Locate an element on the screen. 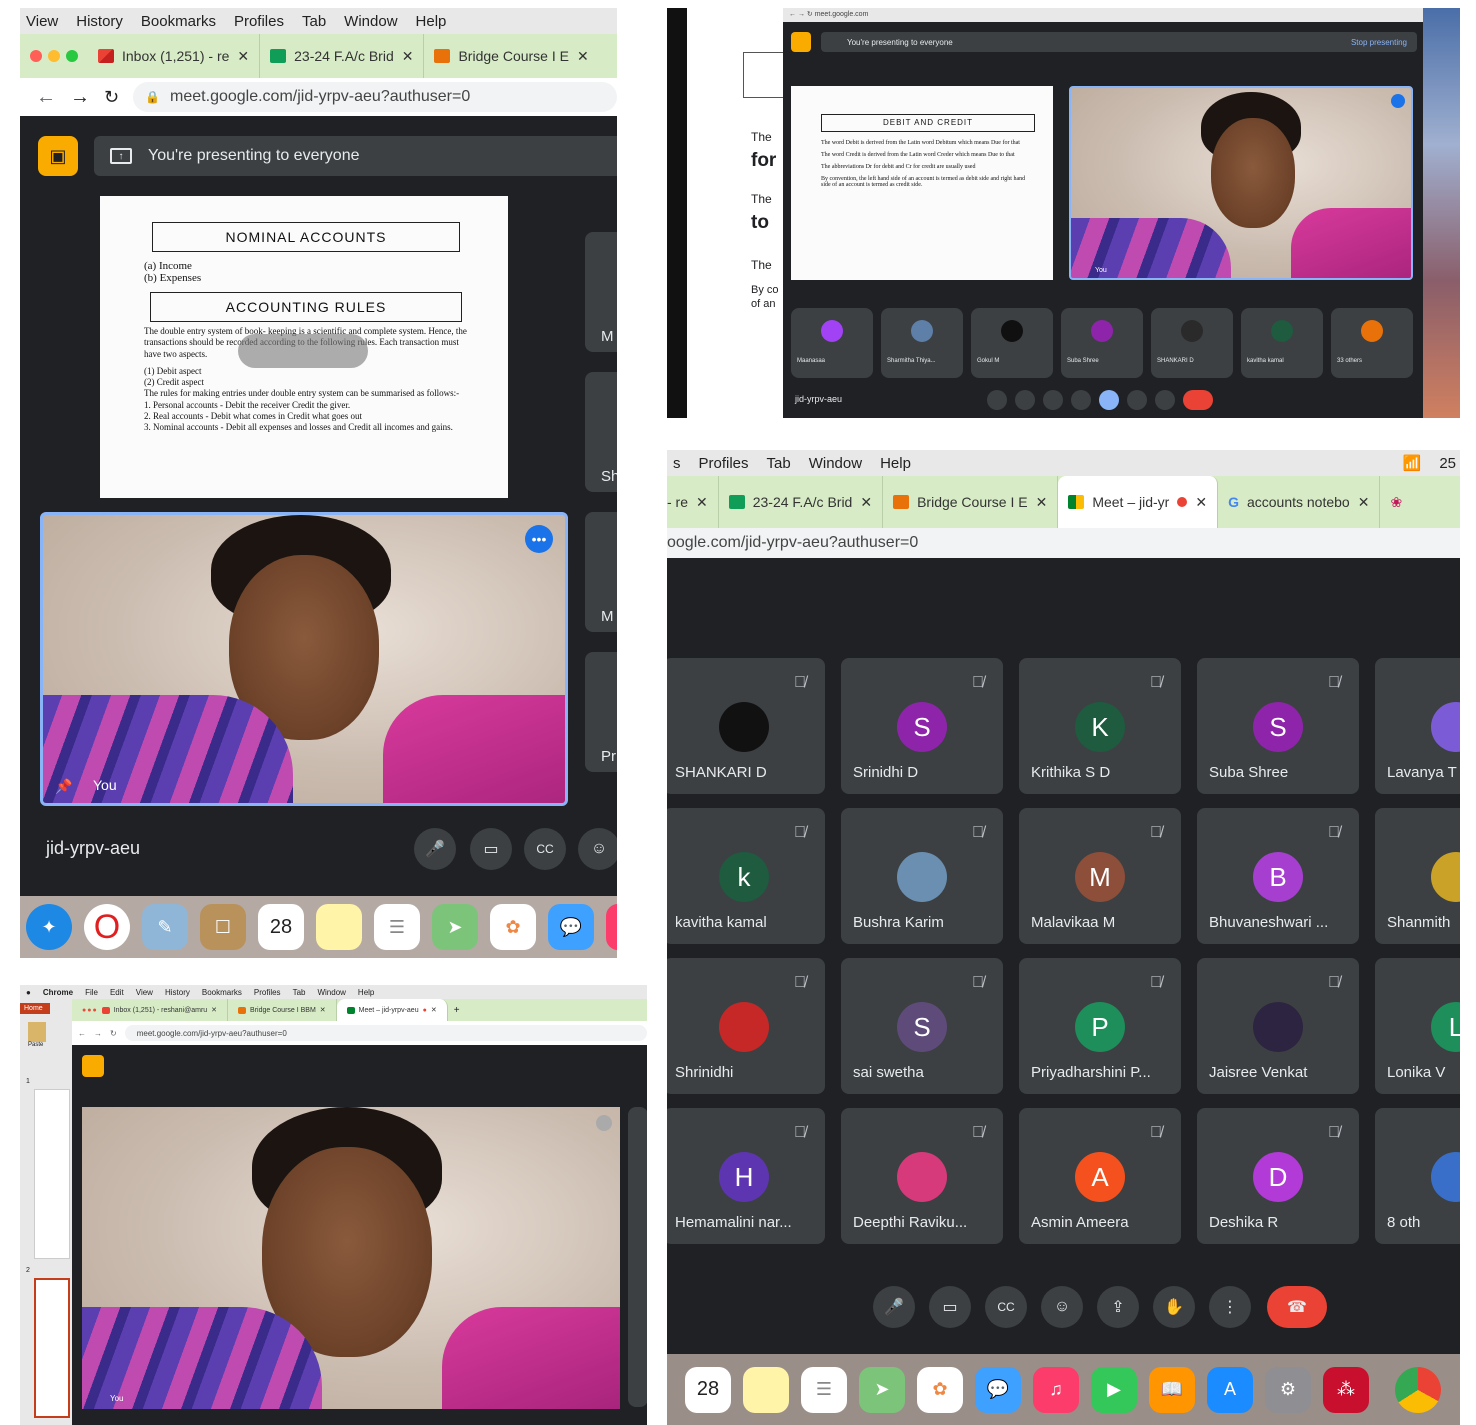  participant-tile: 🎙̸ k kavitha kamal is located at coordinates (746, 876).